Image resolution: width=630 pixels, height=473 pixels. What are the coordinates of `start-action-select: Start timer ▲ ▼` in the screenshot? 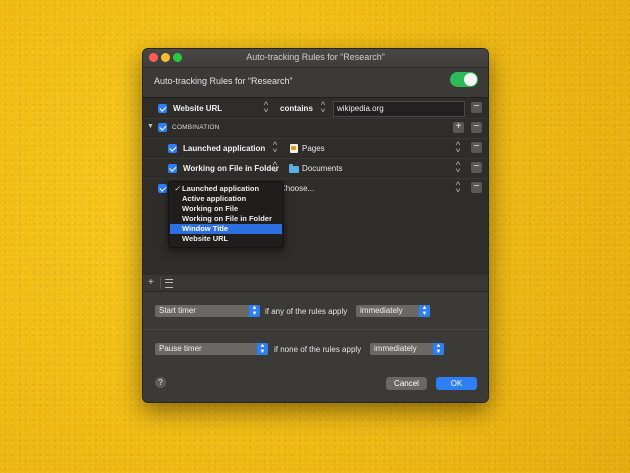 It's located at (207, 311).